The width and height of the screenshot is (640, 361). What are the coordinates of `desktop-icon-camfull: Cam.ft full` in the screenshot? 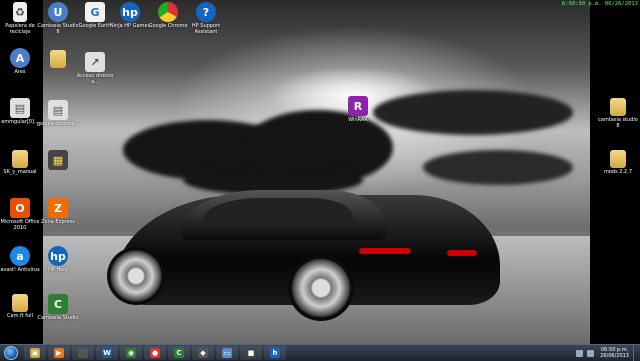 It's located at (20, 306).